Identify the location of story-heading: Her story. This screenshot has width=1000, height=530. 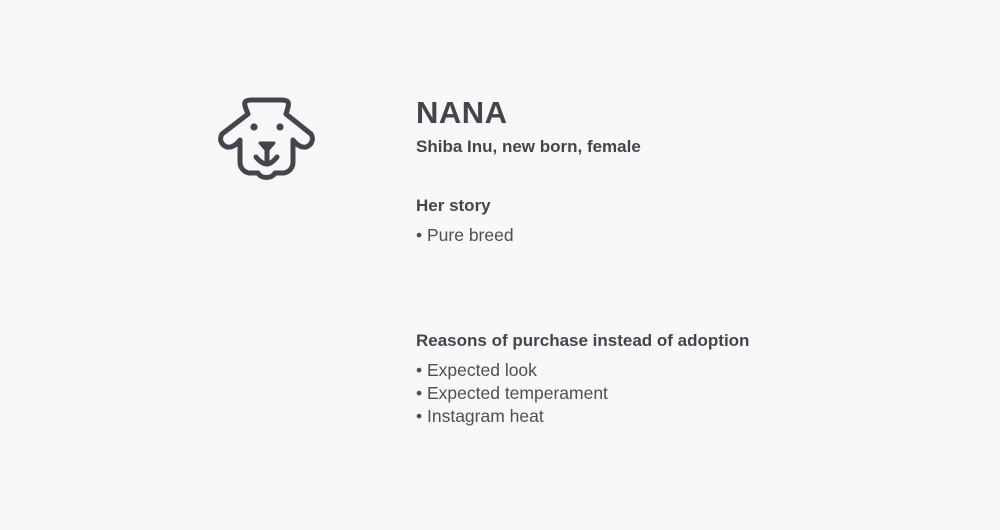
(453, 205).